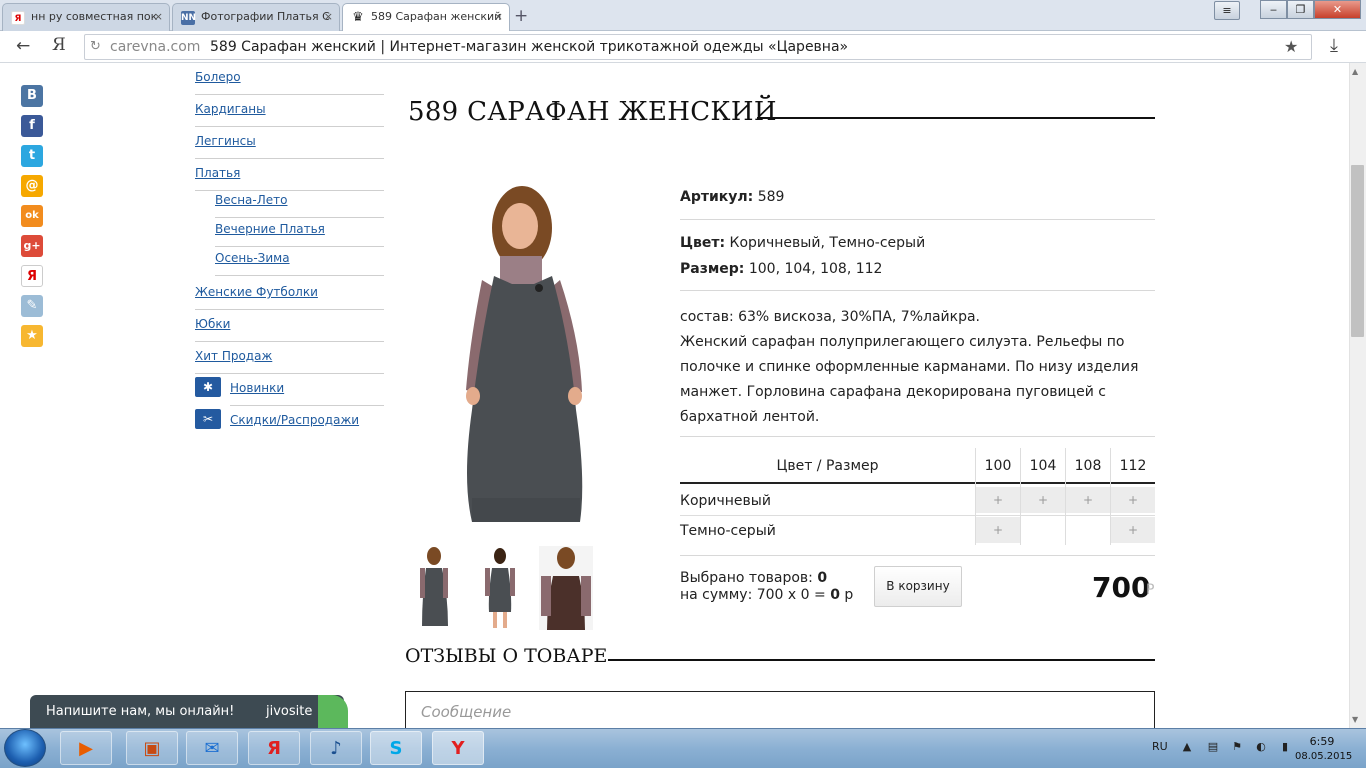  I want to click on product-main-image, so click(535, 361).